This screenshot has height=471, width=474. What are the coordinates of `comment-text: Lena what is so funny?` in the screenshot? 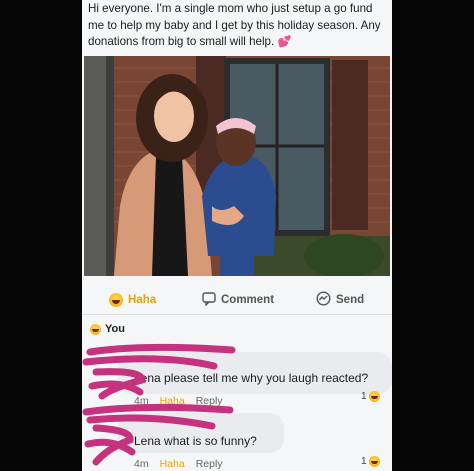 It's located at (195, 441).